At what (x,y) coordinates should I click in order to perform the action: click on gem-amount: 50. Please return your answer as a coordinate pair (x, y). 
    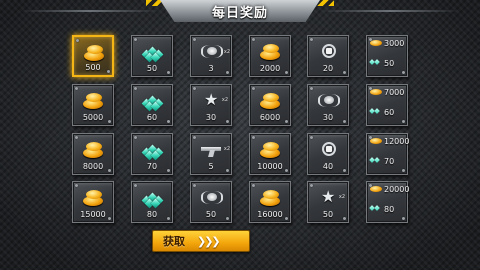
    Looking at the image, I should click on (389, 63).